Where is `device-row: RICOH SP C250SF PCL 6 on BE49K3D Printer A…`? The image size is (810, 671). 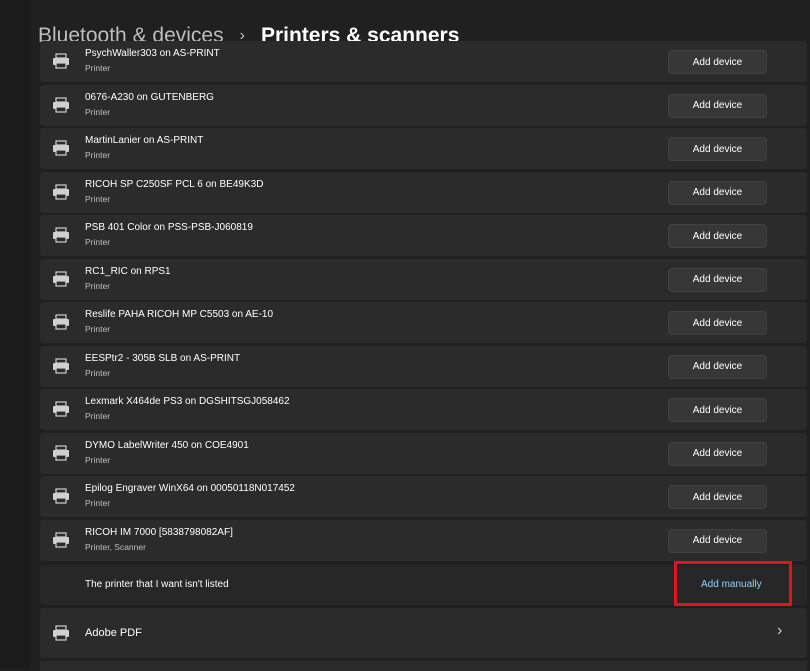 device-row: RICOH SP C250SF PCL 6 on BE49K3D Printer A… is located at coordinates (423, 192).